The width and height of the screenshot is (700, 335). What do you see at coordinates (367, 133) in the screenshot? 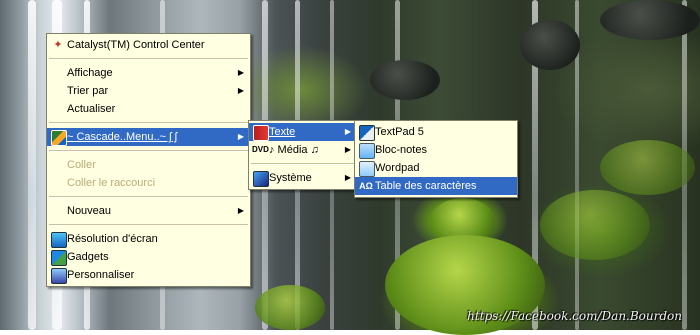
I see `textpad-icon` at bounding box center [367, 133].